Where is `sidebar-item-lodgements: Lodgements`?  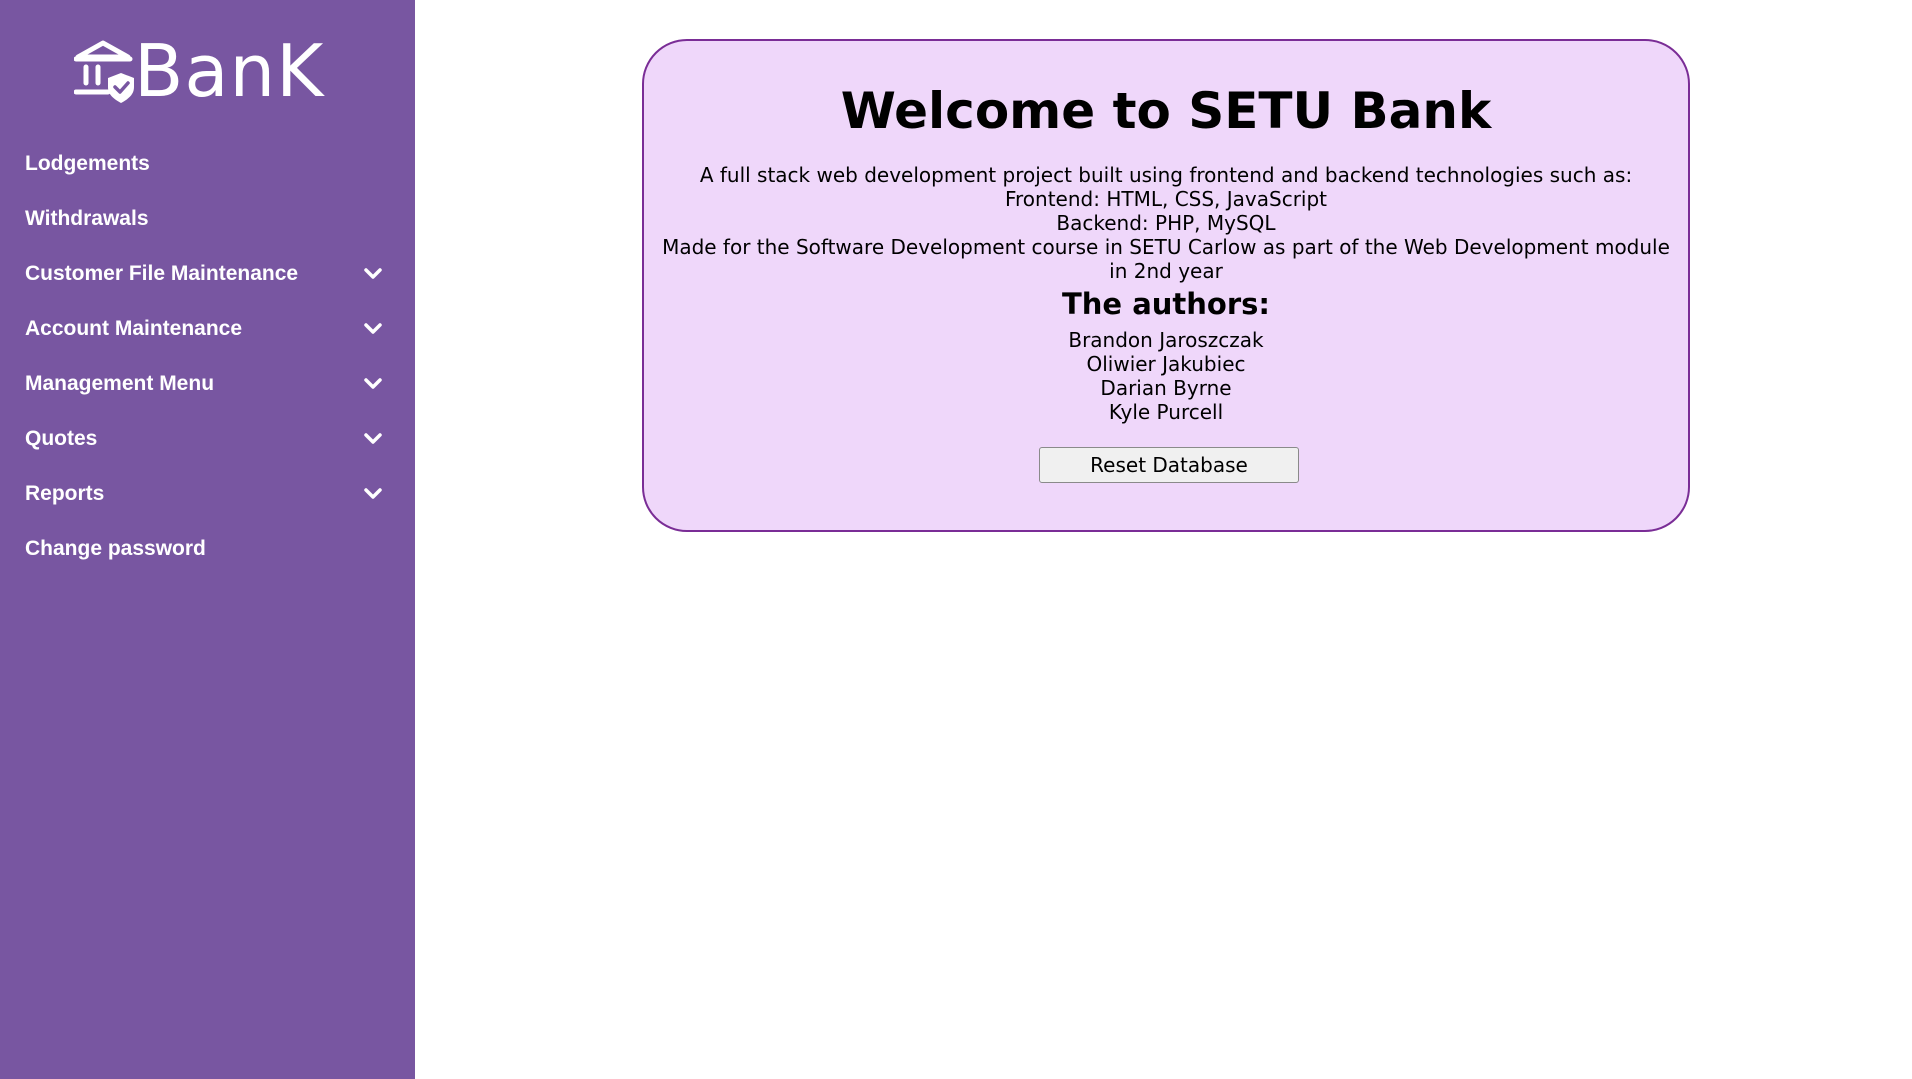
sidebar-item-lodgements: Lodgements is located at coordinates (207, 163).